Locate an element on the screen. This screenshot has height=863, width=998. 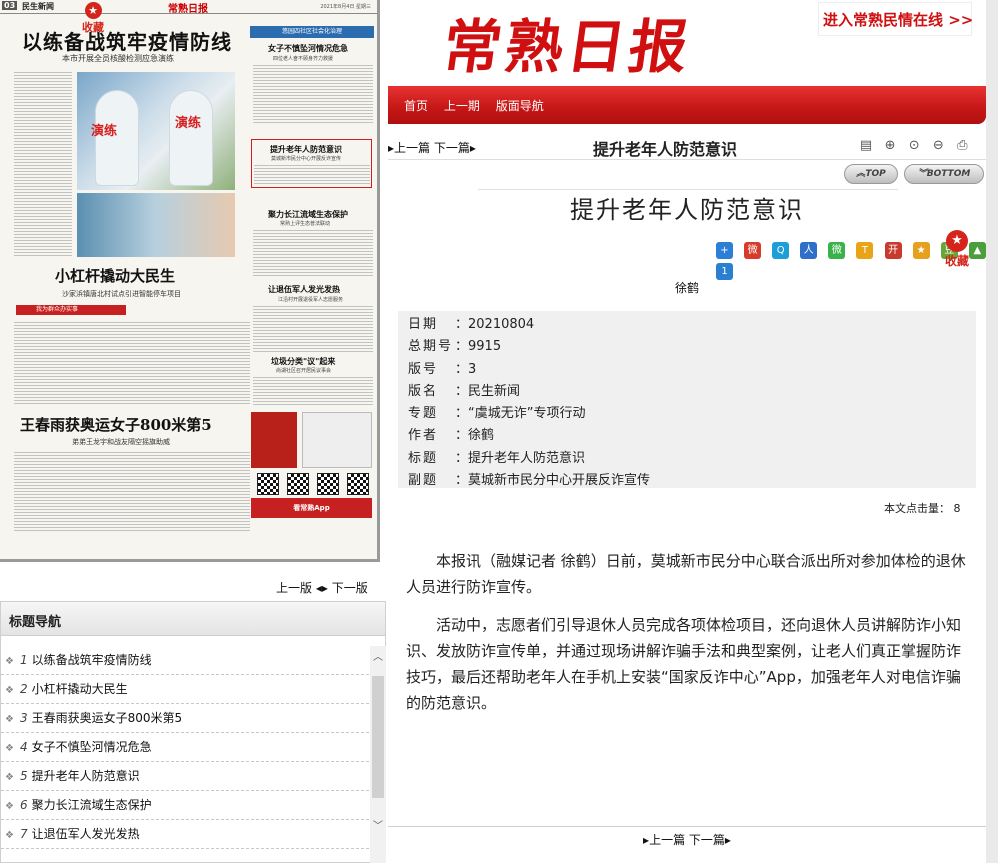
weibo-icon: 微 is located at coordinates (753, 250).